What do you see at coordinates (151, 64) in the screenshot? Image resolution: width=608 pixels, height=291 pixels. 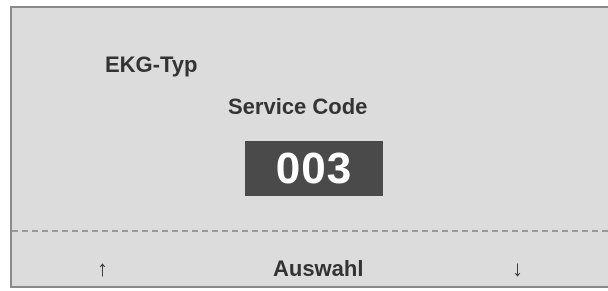 I see `menu-title: EKG-Typ` at bounding box center [151, 64].